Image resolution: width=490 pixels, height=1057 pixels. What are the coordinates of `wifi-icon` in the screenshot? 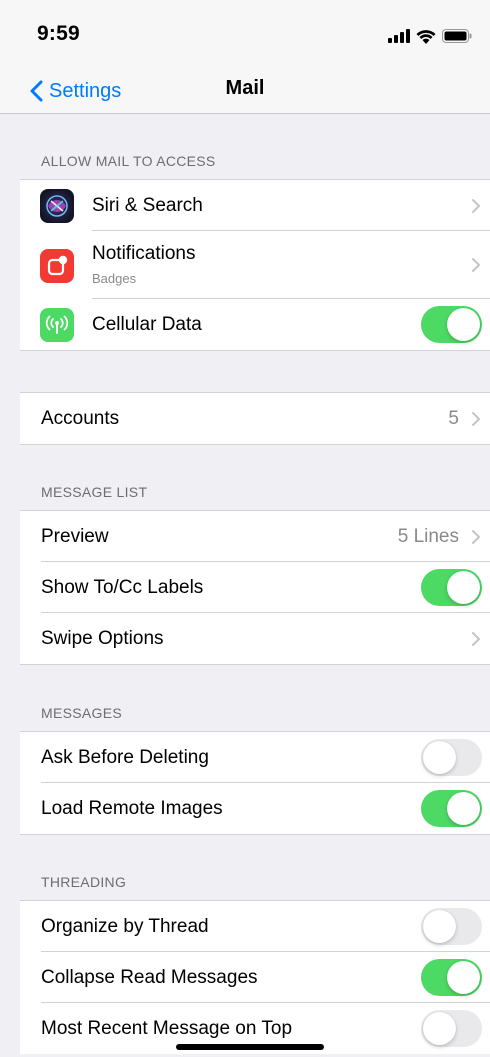 It's located at (426, 36).